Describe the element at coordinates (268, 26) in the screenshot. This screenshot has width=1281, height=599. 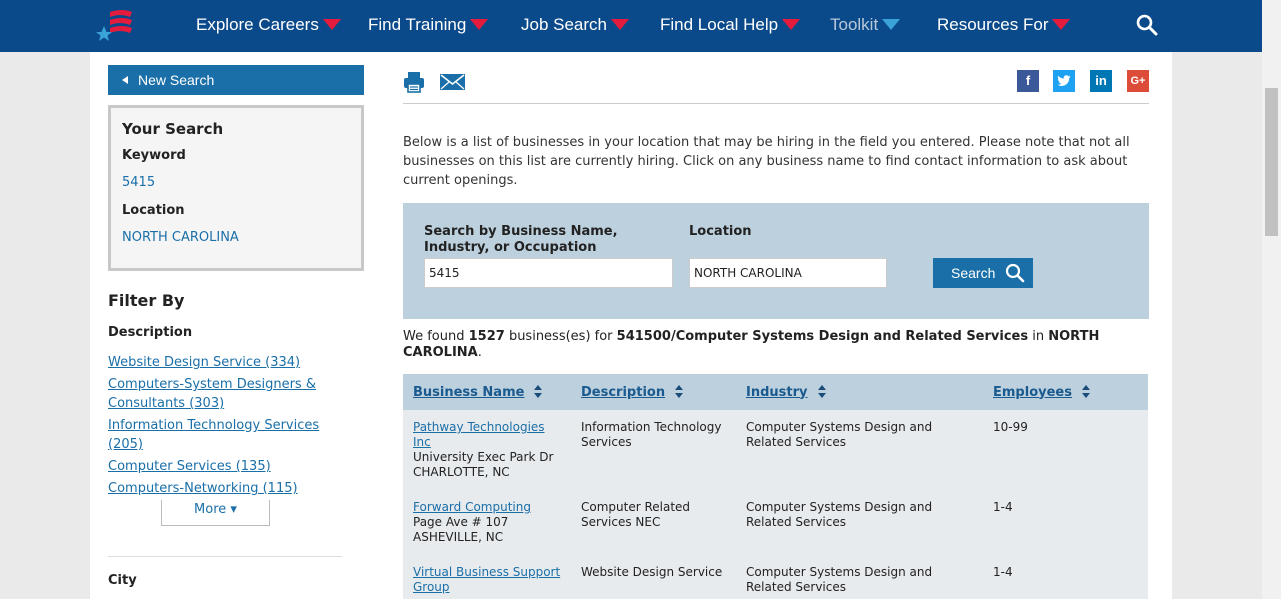
I see `nav-explore-careers: Explore Careers` at that location.